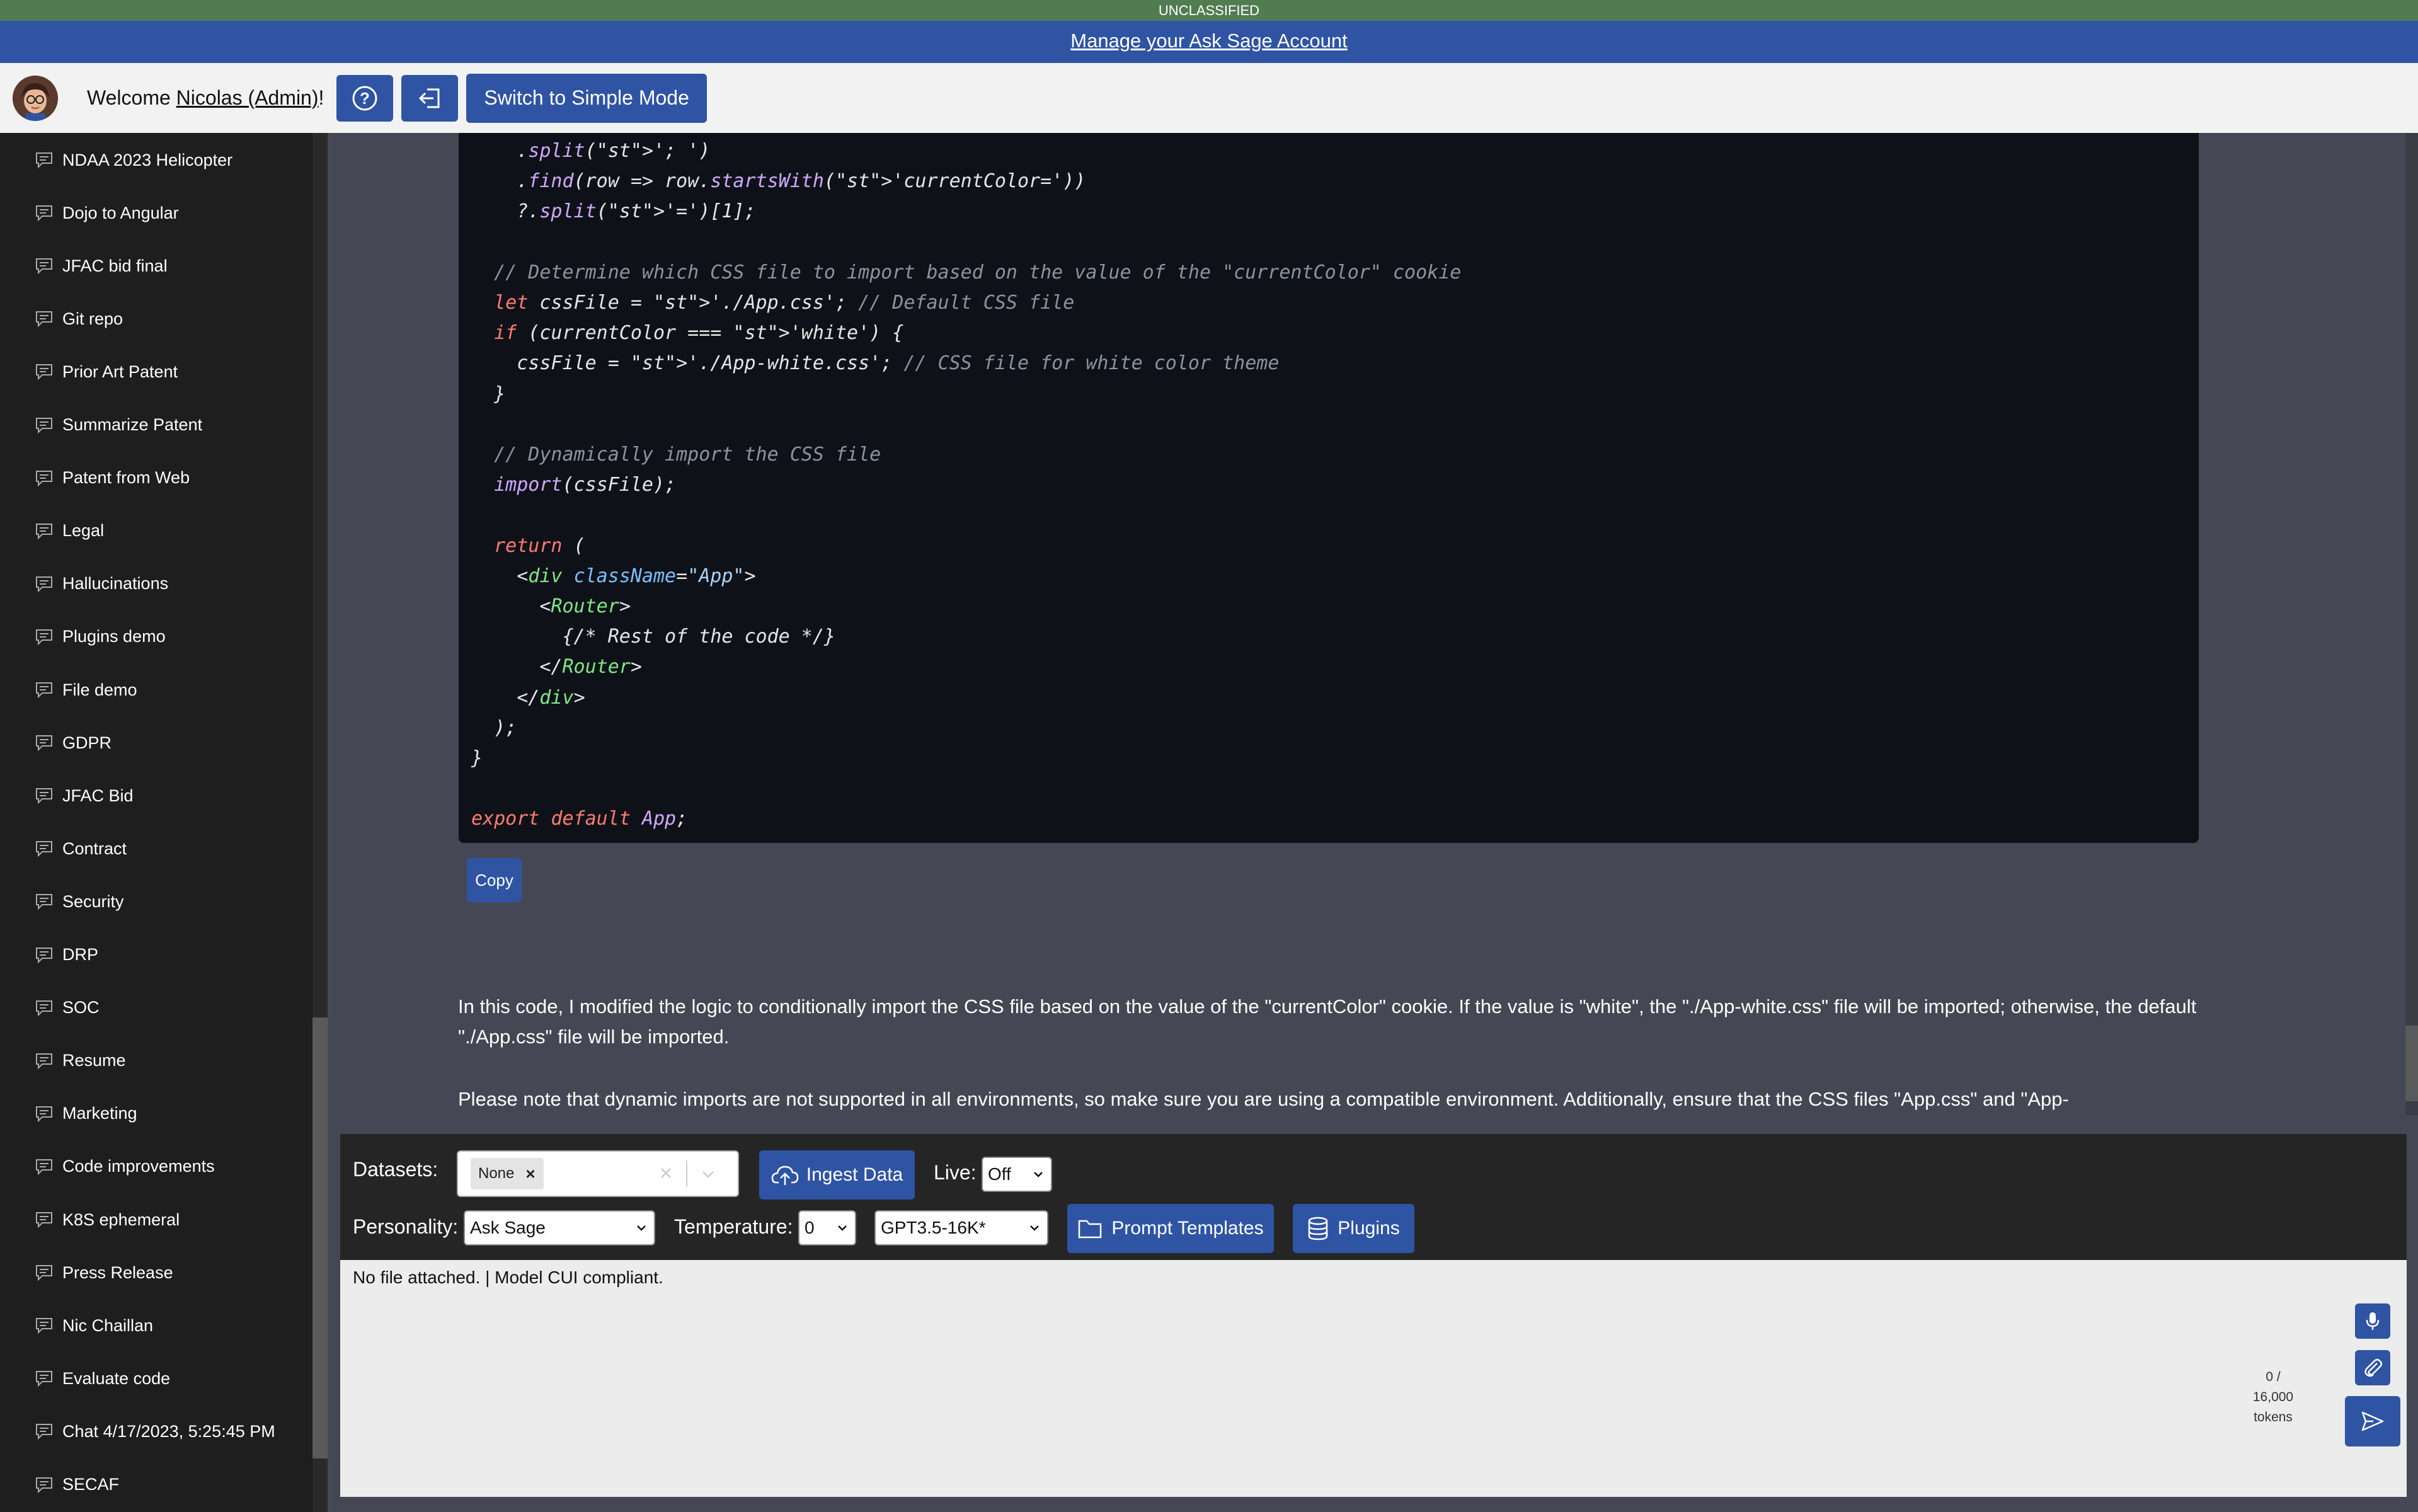 This screenshot has width=2418, height=1512. I want to click on sidebar-item: Git repo, so click(79, 318).